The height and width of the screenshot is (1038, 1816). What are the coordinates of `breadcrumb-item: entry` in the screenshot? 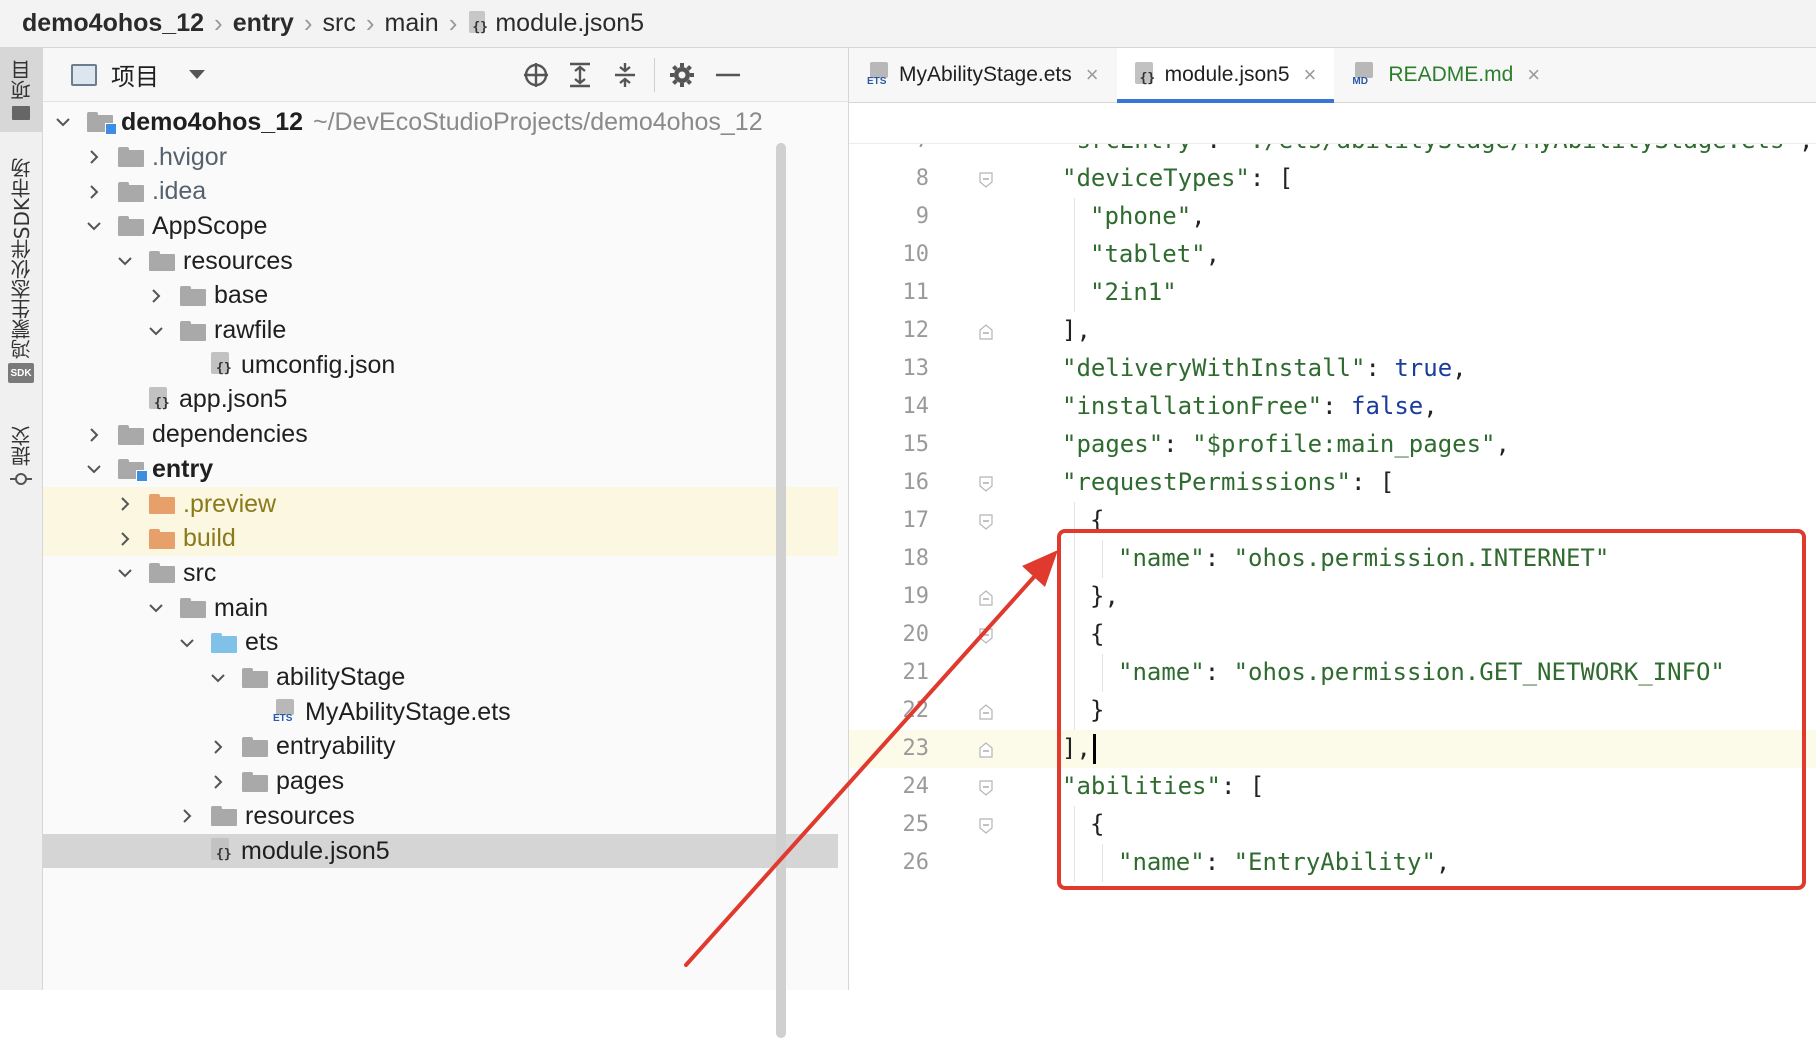 It's located at (263, 23).